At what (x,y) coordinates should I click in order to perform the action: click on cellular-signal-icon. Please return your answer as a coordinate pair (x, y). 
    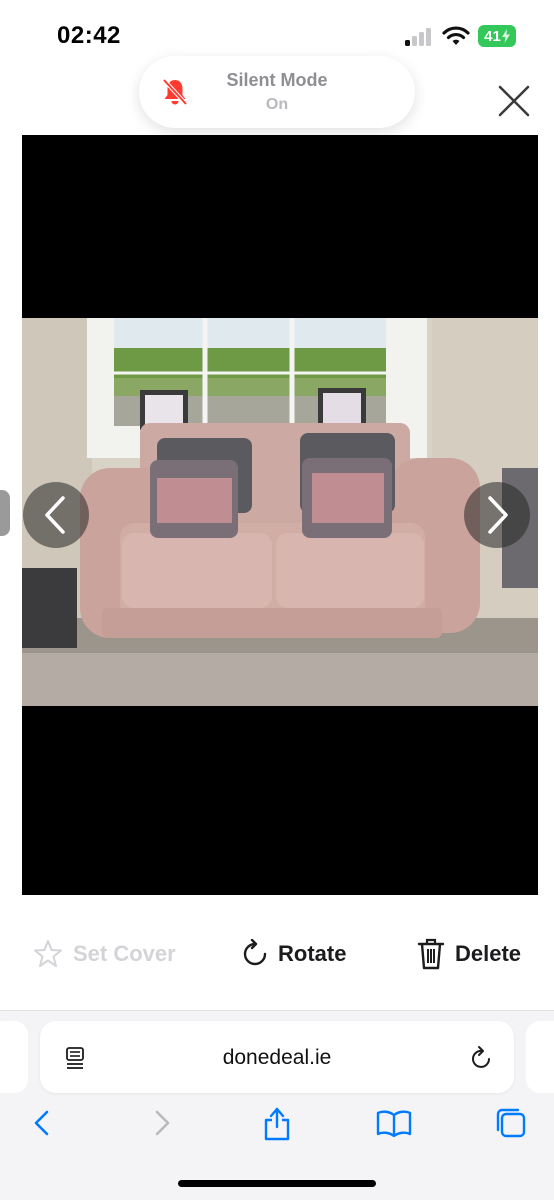
    Looking at the image, I should click on (419, 37).